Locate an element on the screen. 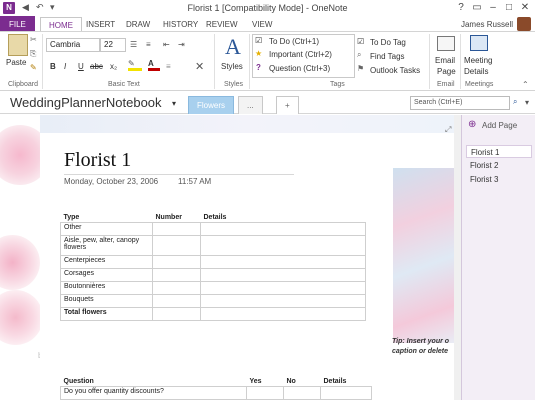 This screenshot has width=535, height=400. search-icon: ⌕ is located at coordinates (515, 102).